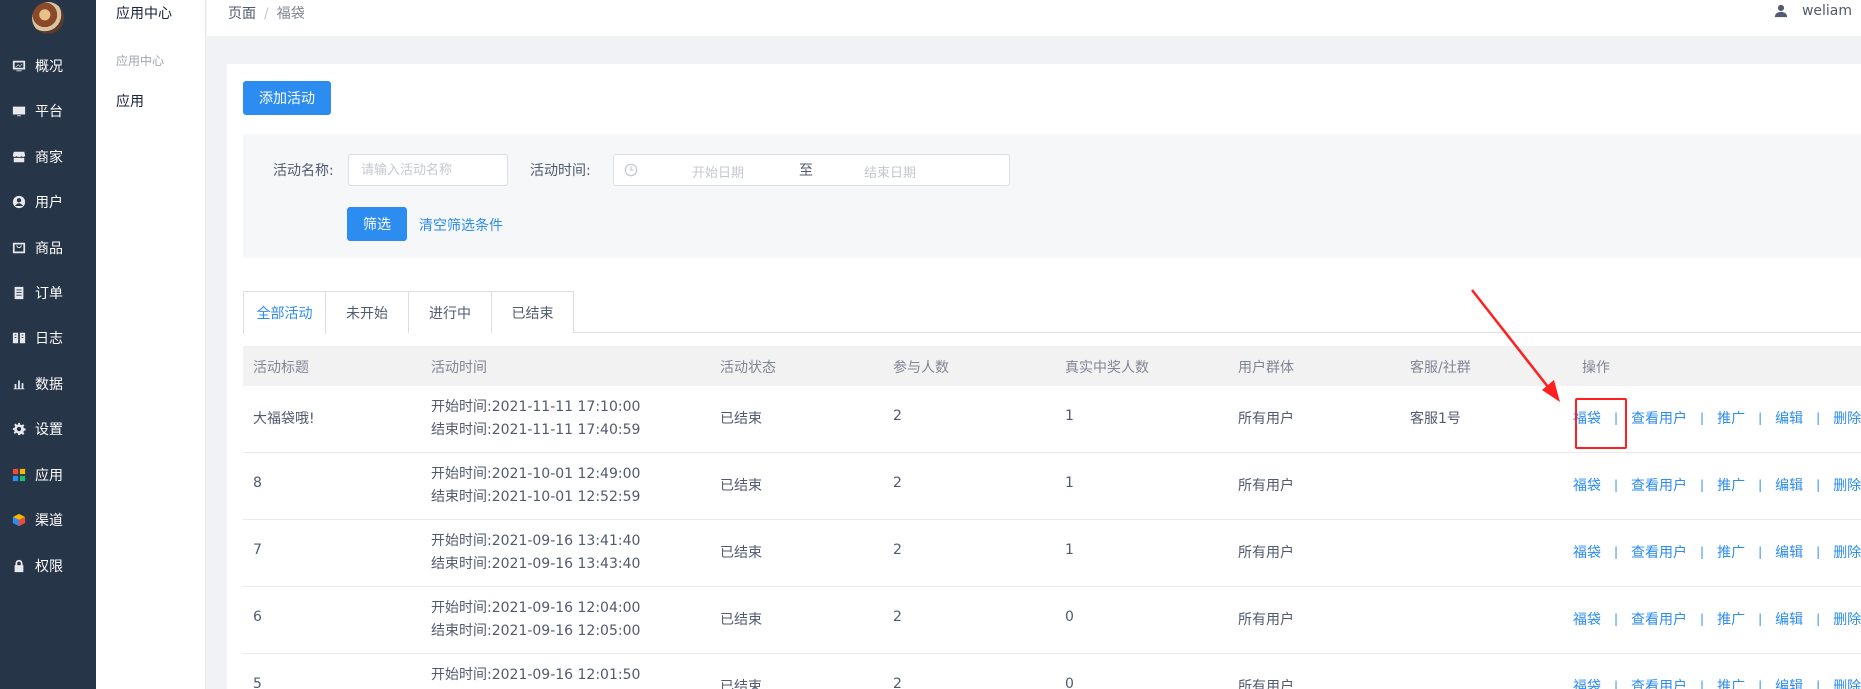  I want to click on cell-service: 客服1号, so click(1435, 419).